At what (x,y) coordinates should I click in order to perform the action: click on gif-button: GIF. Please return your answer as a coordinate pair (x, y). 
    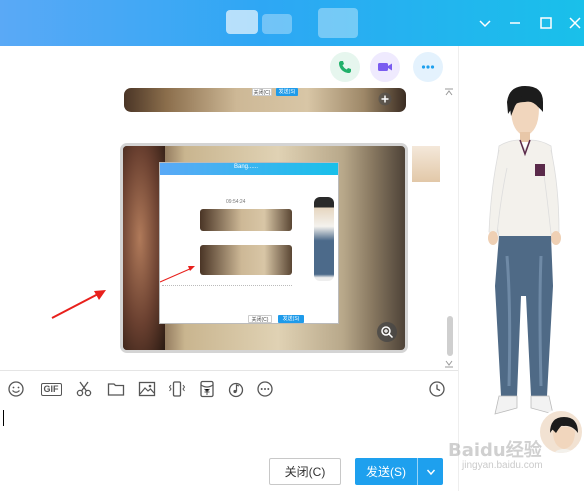
    Looking at the image, I should click on (51, 389).